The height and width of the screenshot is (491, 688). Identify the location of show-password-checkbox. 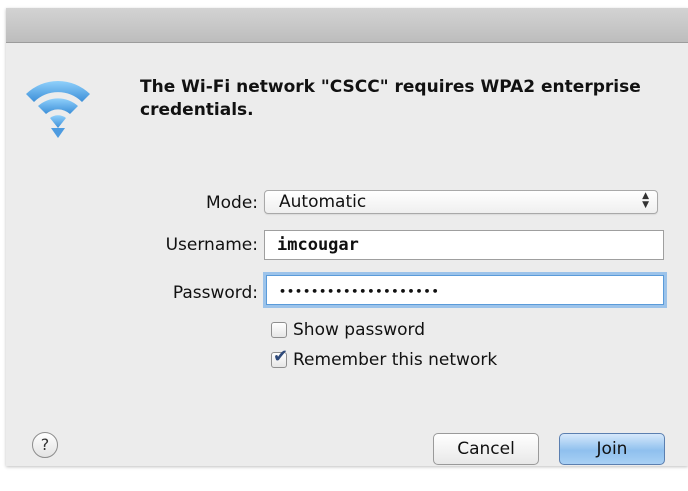
(279, 330).